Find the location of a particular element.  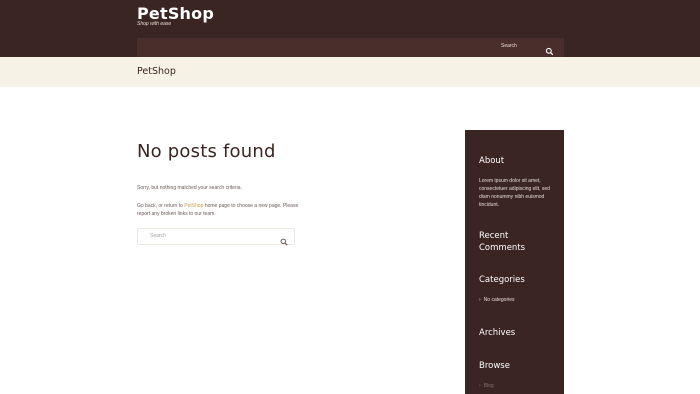

site-tagline: Shop with ease is located at coordinates (154, 24).